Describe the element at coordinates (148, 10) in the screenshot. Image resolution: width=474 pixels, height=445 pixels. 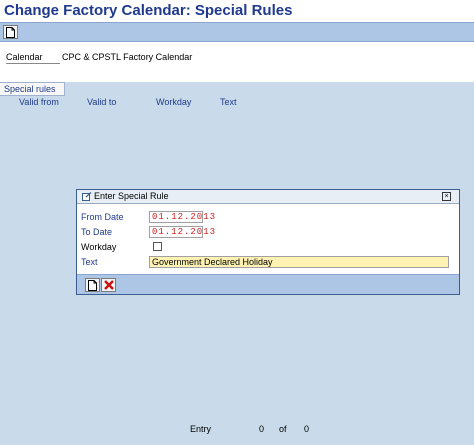
I see `page-title: Change Factory Calendar: Special Rules` at that location.